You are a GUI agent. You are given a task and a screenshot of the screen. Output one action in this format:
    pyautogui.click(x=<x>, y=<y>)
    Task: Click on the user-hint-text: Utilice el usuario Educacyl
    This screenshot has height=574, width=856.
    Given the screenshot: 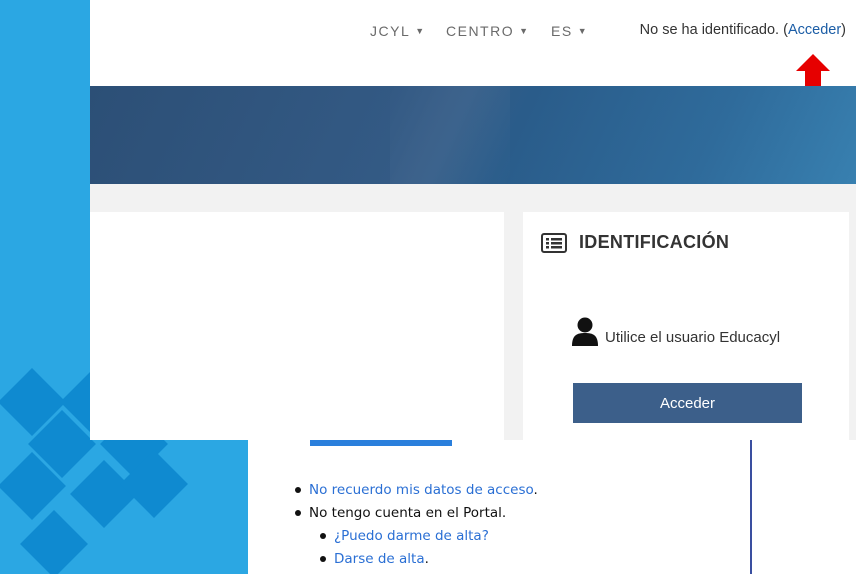 What is the action you would take?
    pyautogui.click(x=693, y=337)
    